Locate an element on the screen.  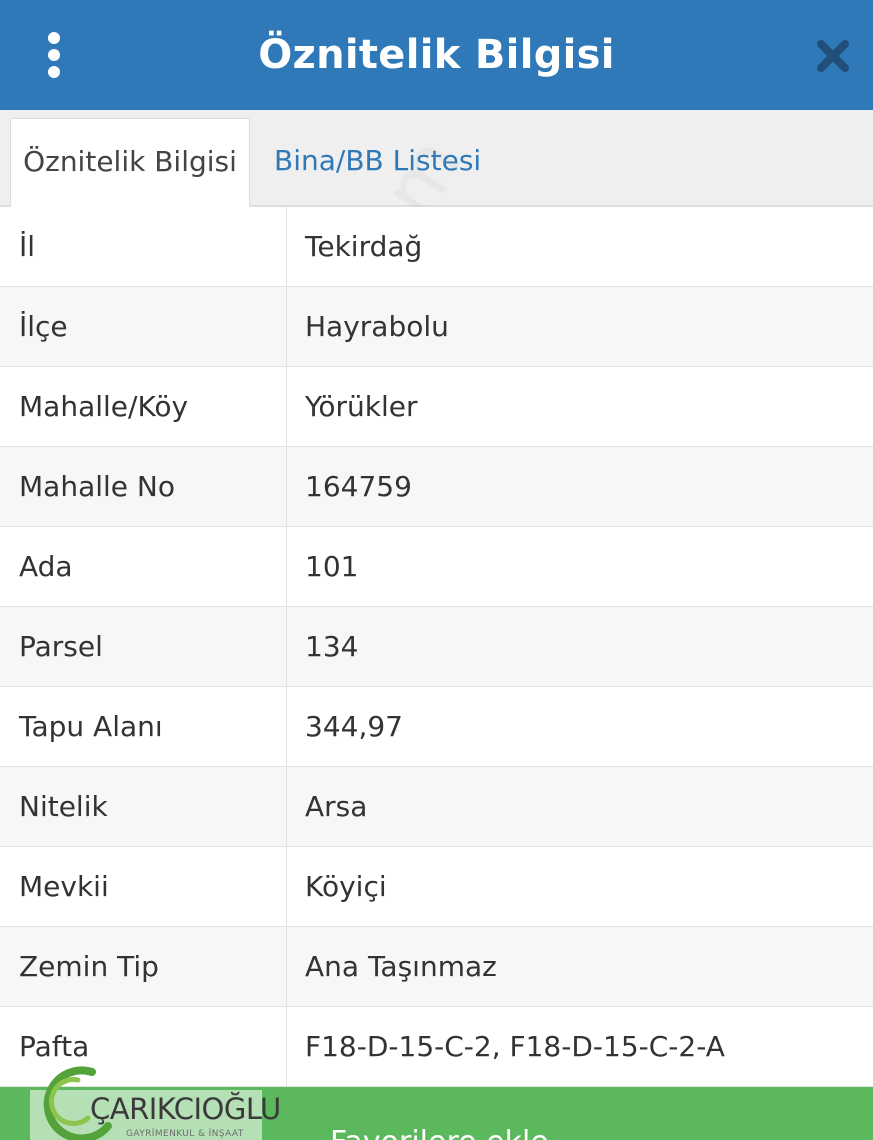
row-label: Tapu Alanı is located at coordinates (143, 726).